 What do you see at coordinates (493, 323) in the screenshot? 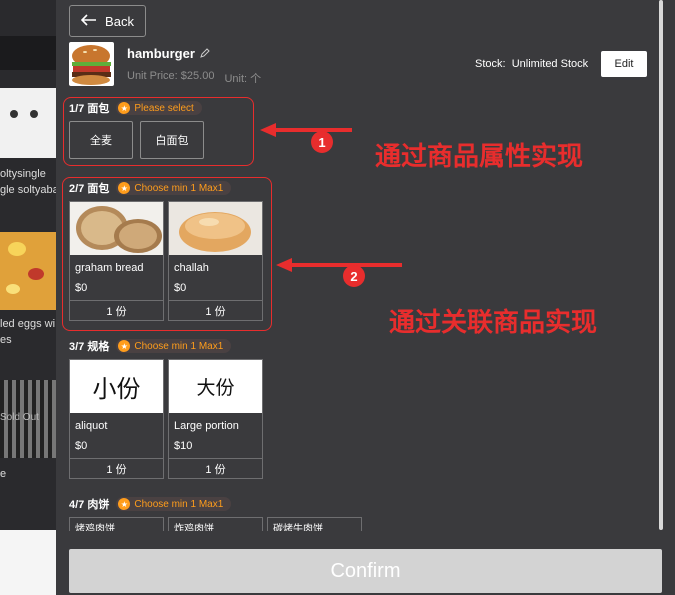
I see `annotation-text-2: 通过关联商品实现` at bounding box center [493, 323].